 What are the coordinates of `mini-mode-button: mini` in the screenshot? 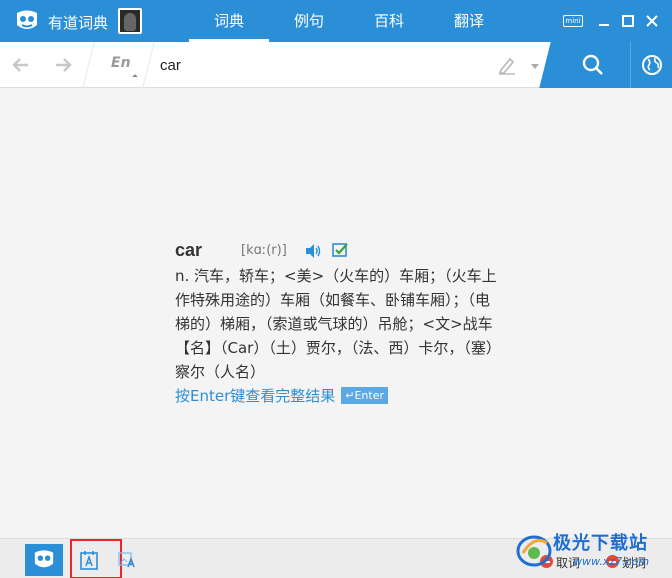 It's located at (573, 21).